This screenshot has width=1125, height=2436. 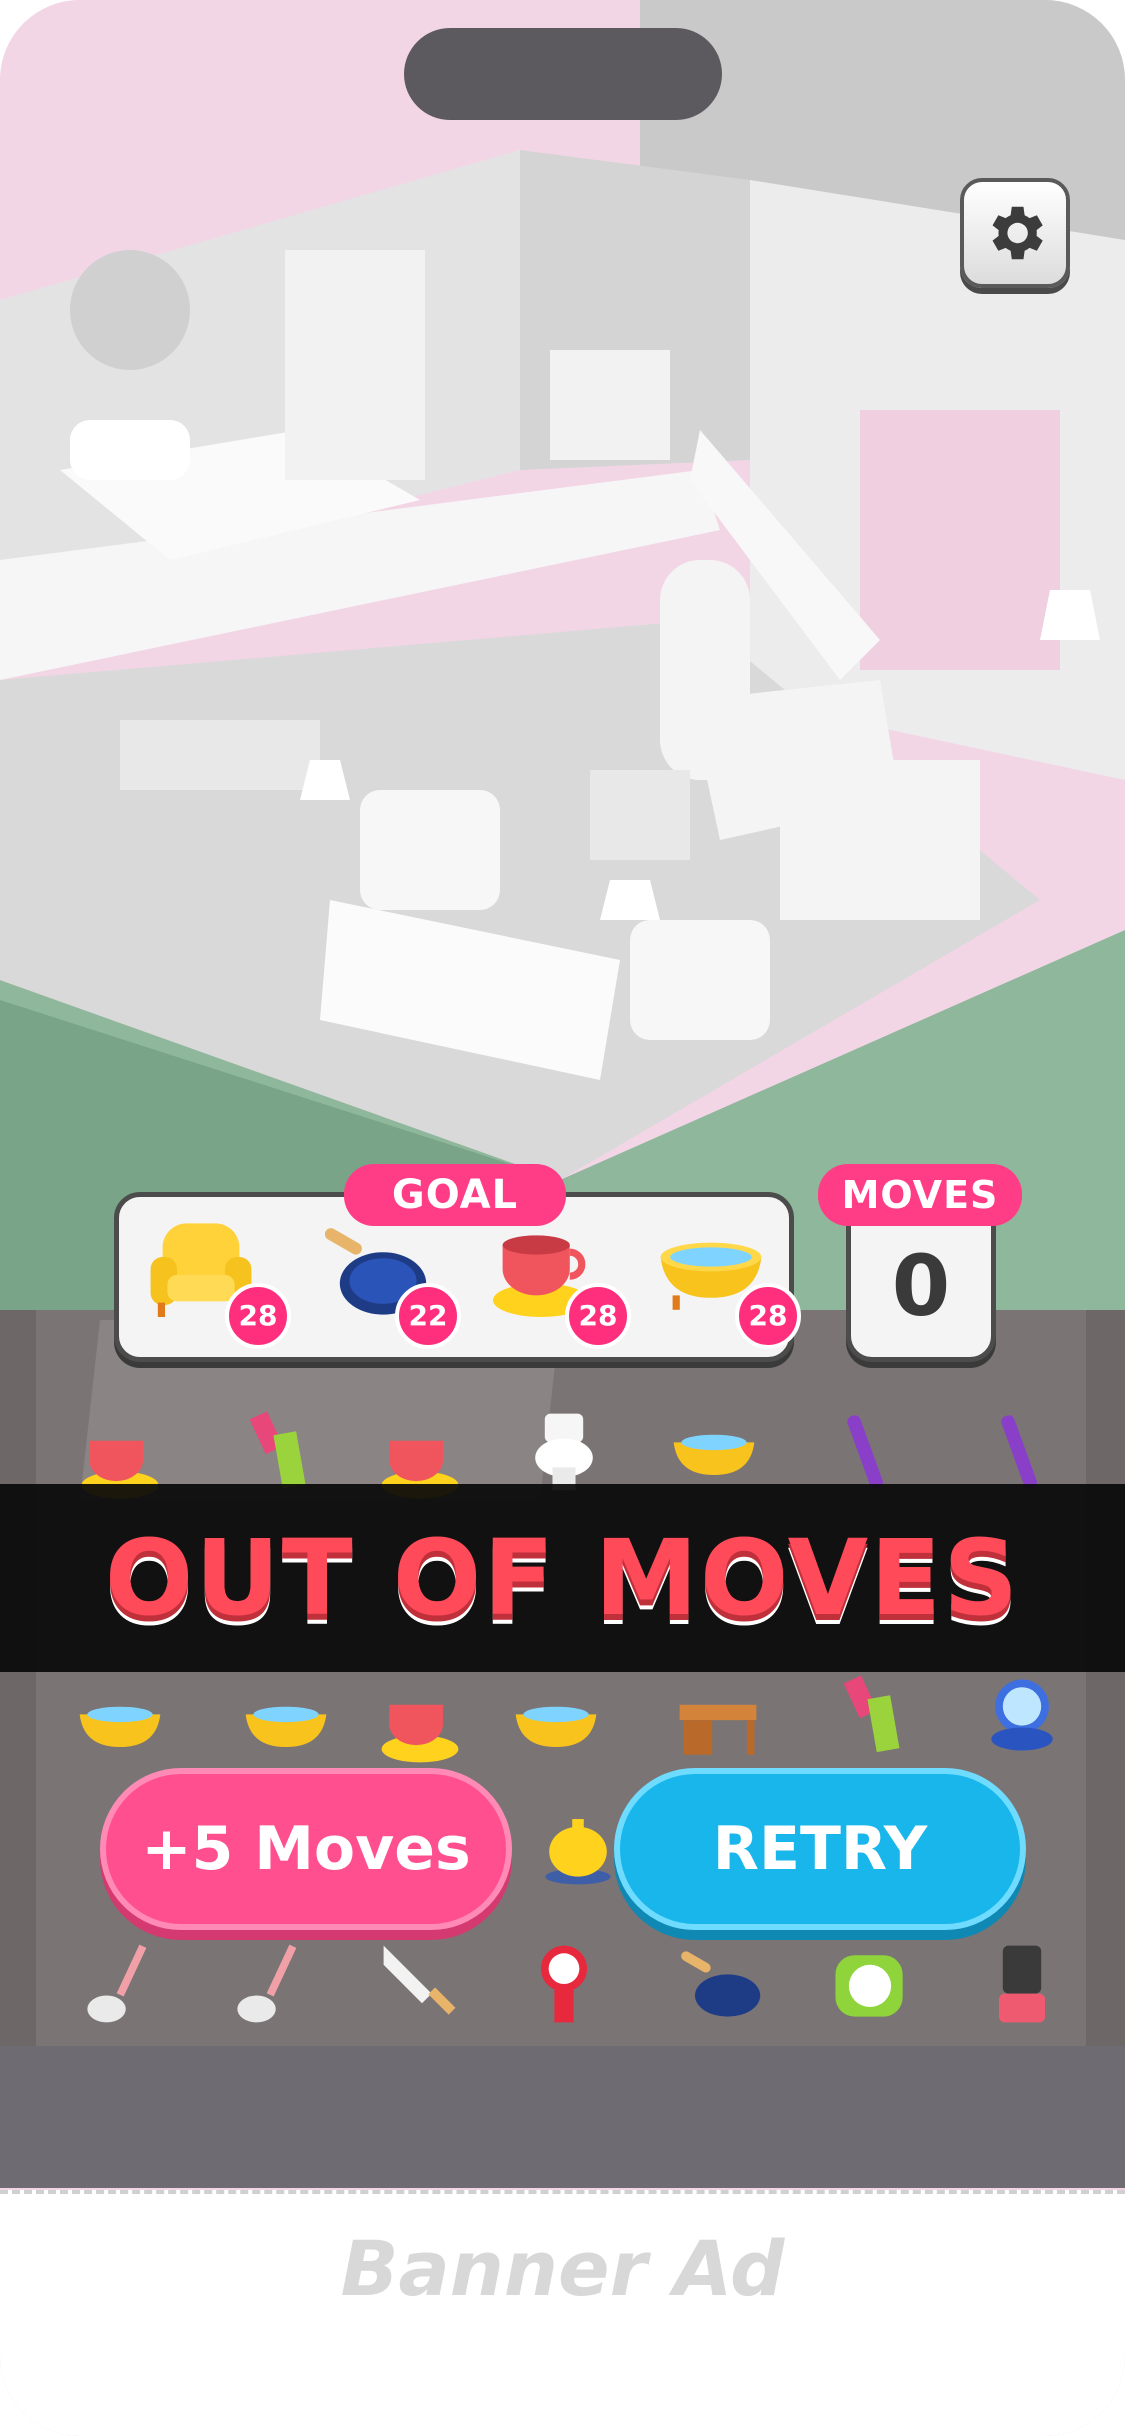 I want to click on out-of-moves-title: OUT OF MOVES, so click(x=562, y=1578).